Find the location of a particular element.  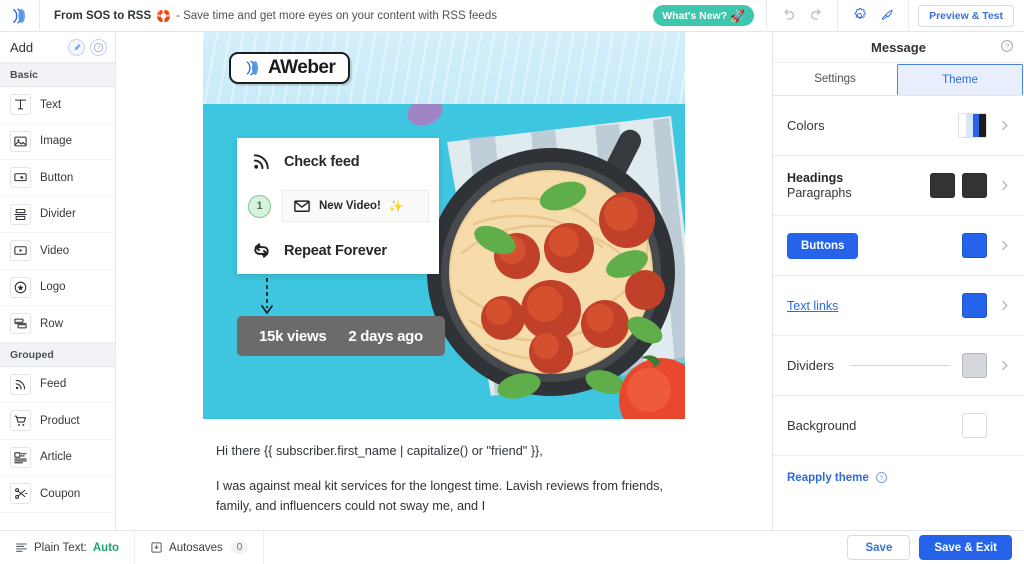

preview-cell: Preview & Test is located at coordinates (966, 16).